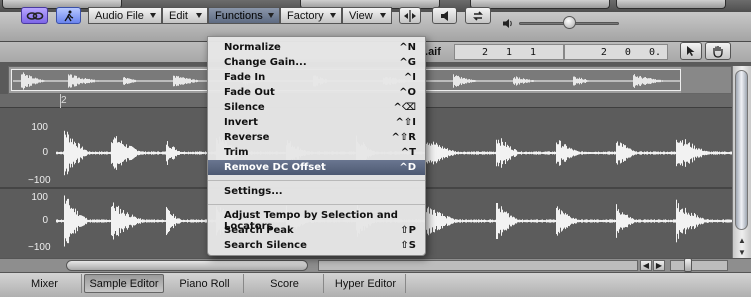  What do you see at coordinates (509, 52) in the screenshot?
I see `position-display: 2 1 1` at bounding box center [509, 52].